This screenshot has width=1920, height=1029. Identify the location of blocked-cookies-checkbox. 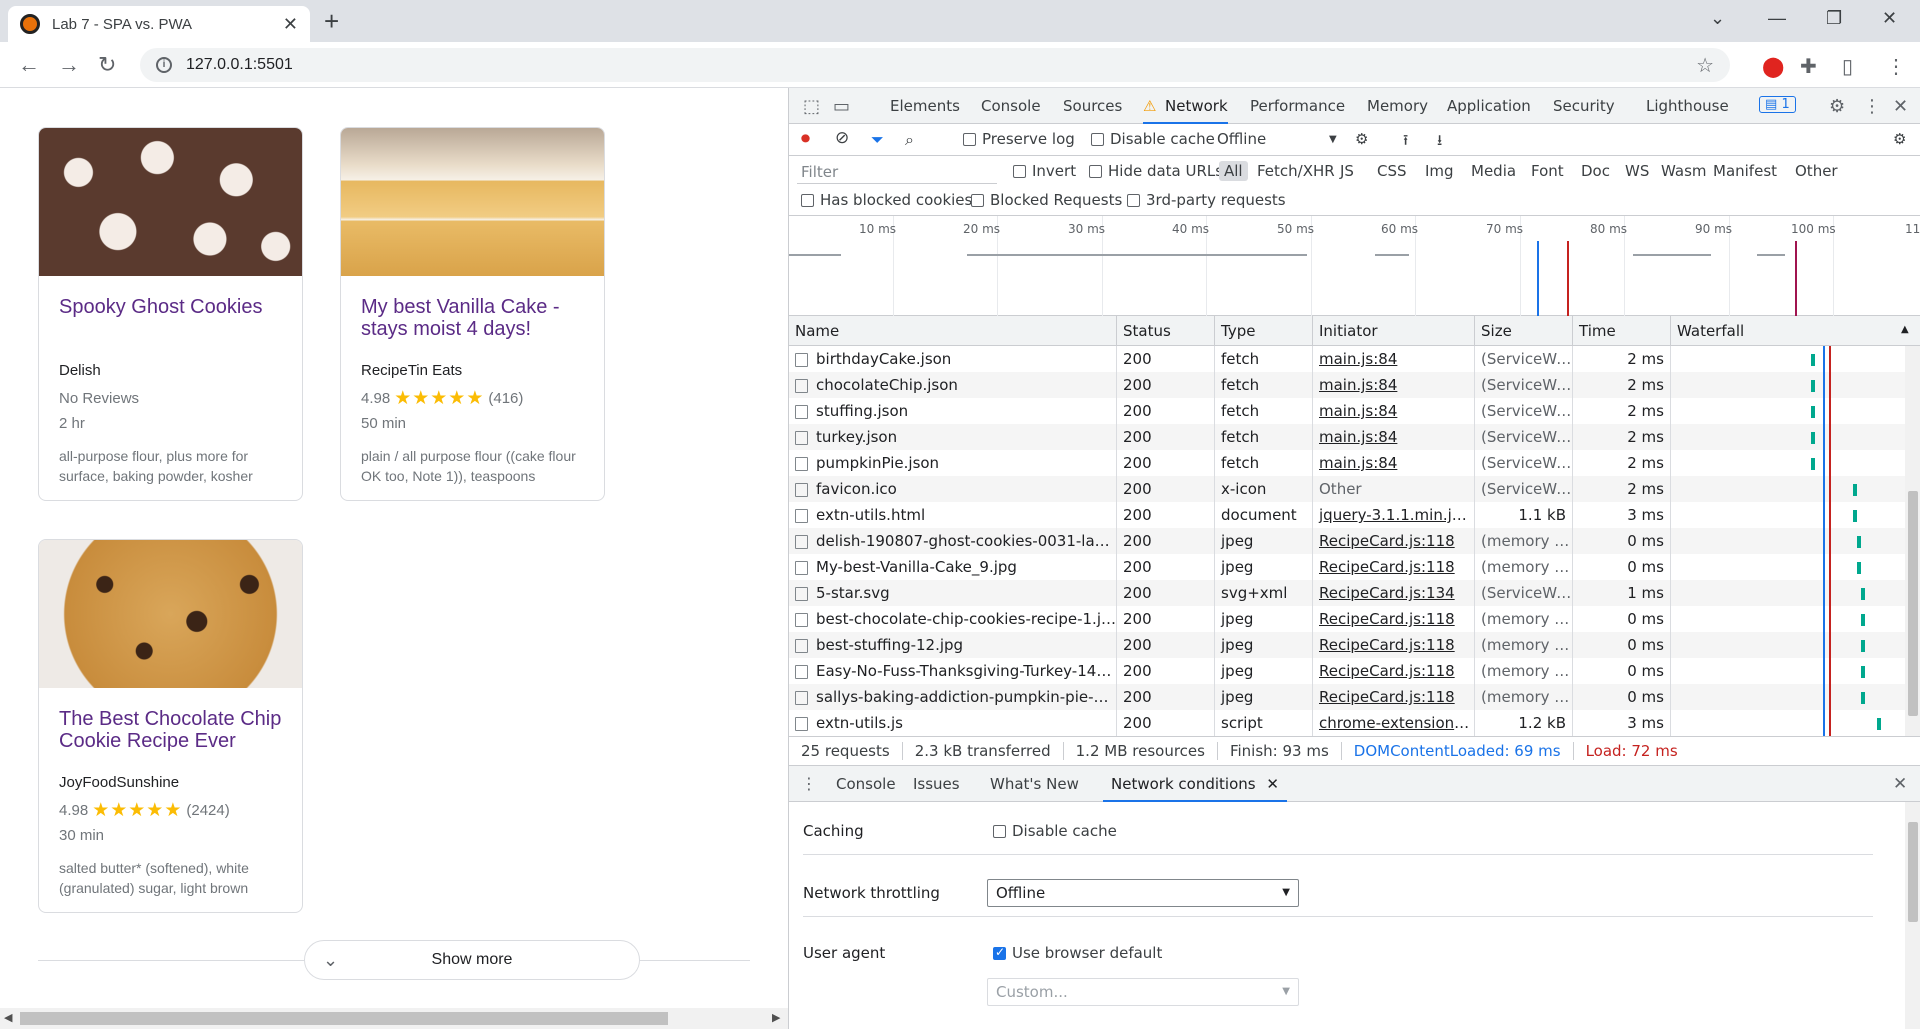
(807, 200).